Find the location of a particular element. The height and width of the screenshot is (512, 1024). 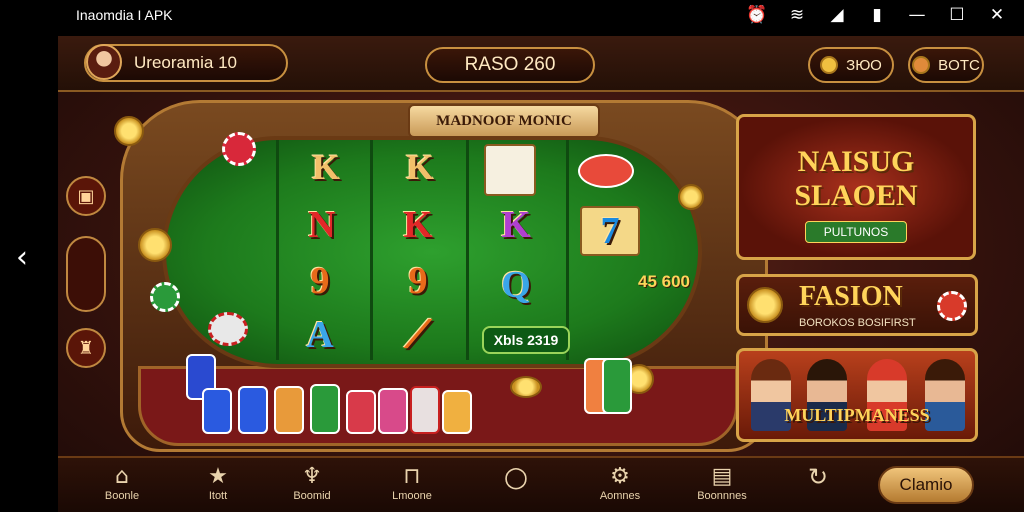

maximize-icon: ☐ is located at coordinates (957, 15).